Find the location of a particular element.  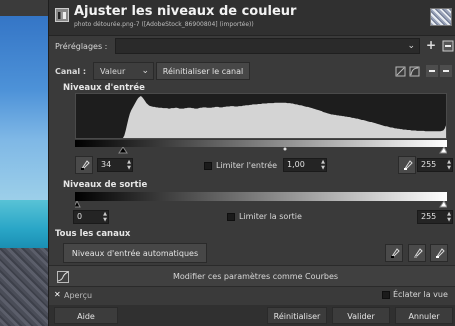

action-bar: Aide Réinitialiser Valider Annuler is located at coordinates (252, 315).